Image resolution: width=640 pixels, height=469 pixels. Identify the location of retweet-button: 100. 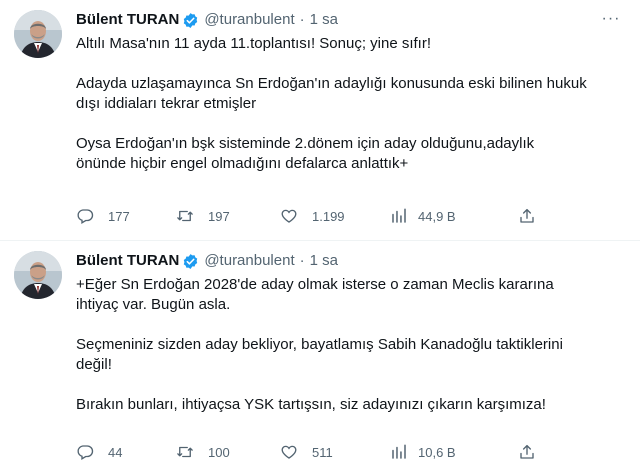
(228, 452).